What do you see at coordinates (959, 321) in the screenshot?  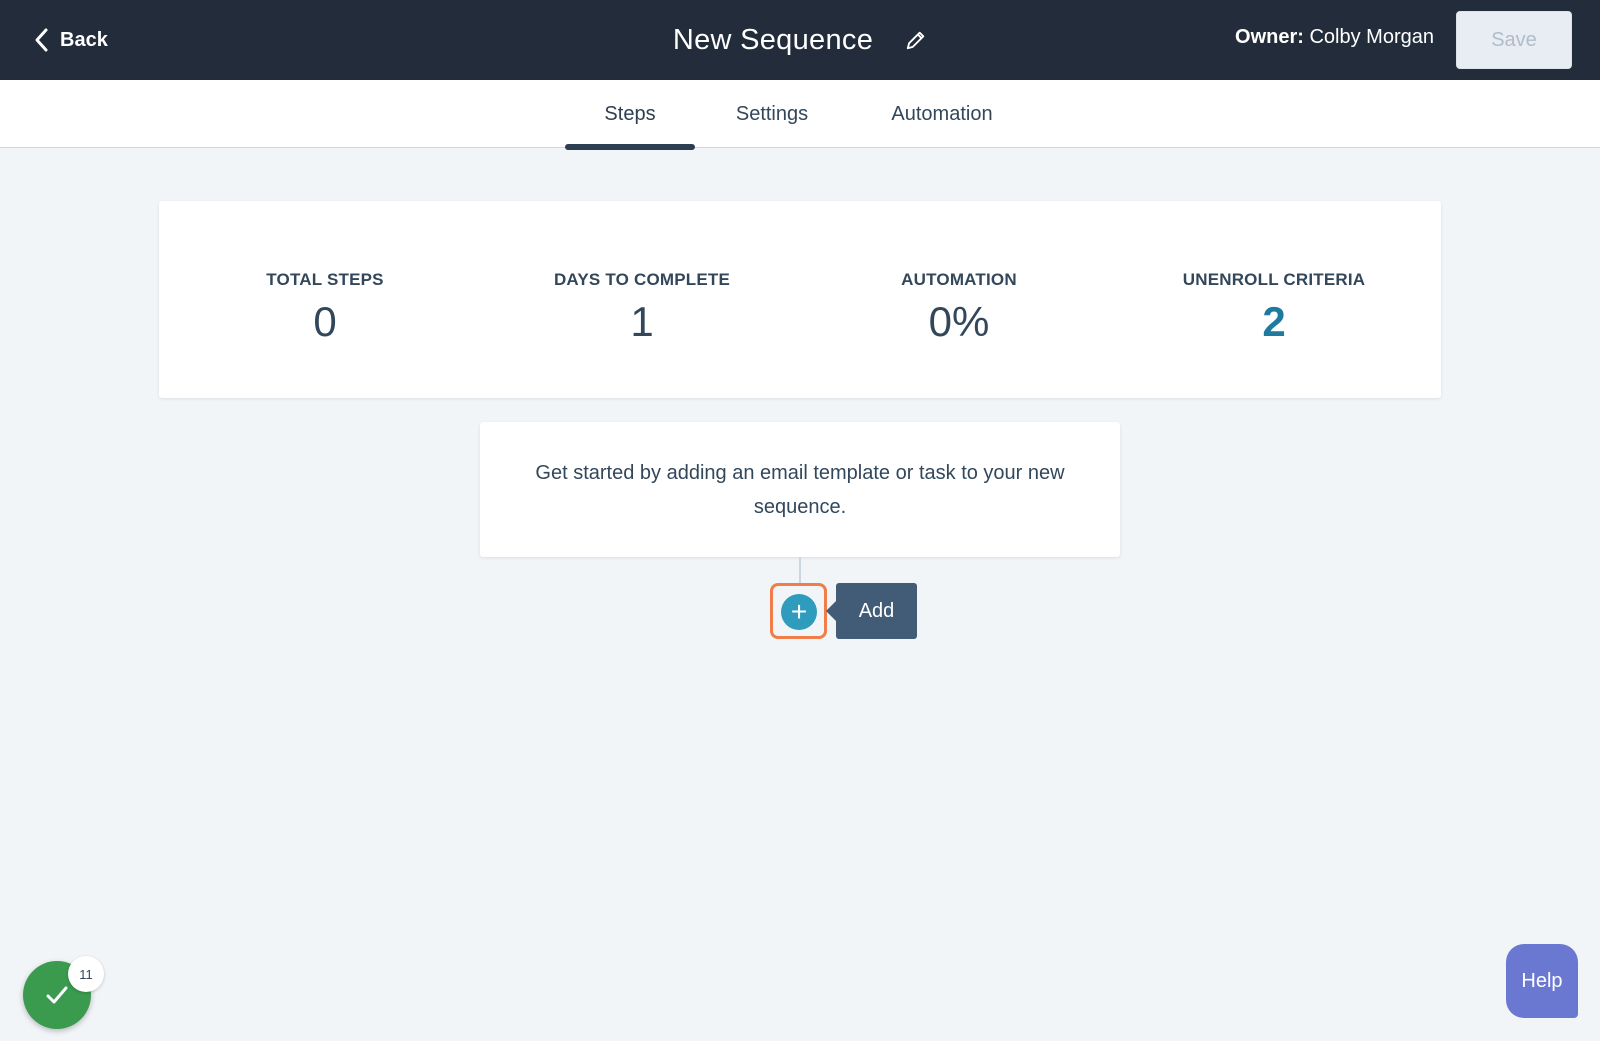 I see `stat-value: 0%` at bounding box center [959, 321].